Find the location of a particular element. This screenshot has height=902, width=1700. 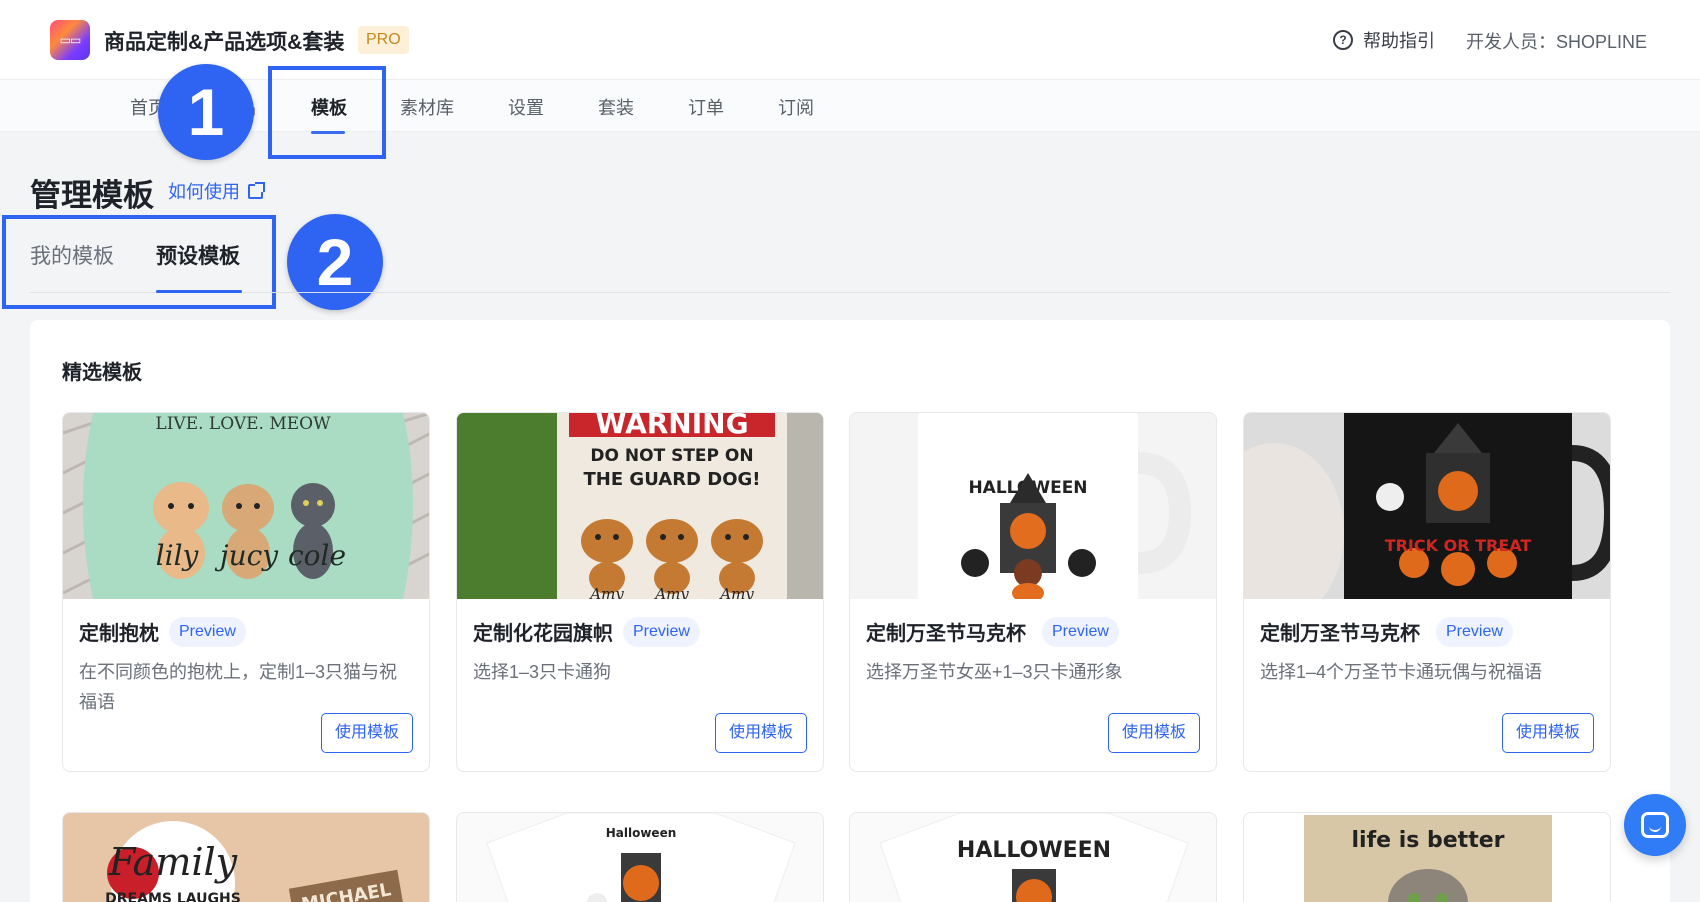

pillow-name-1: lily is located at coordinates (178, 555).